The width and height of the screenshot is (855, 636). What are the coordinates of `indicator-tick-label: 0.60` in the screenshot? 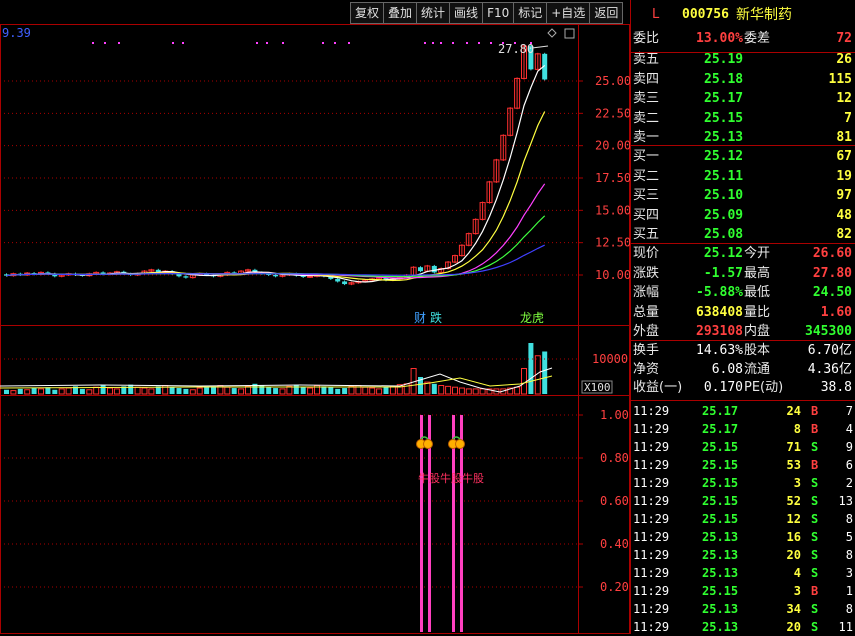 It's located at (614, 501).